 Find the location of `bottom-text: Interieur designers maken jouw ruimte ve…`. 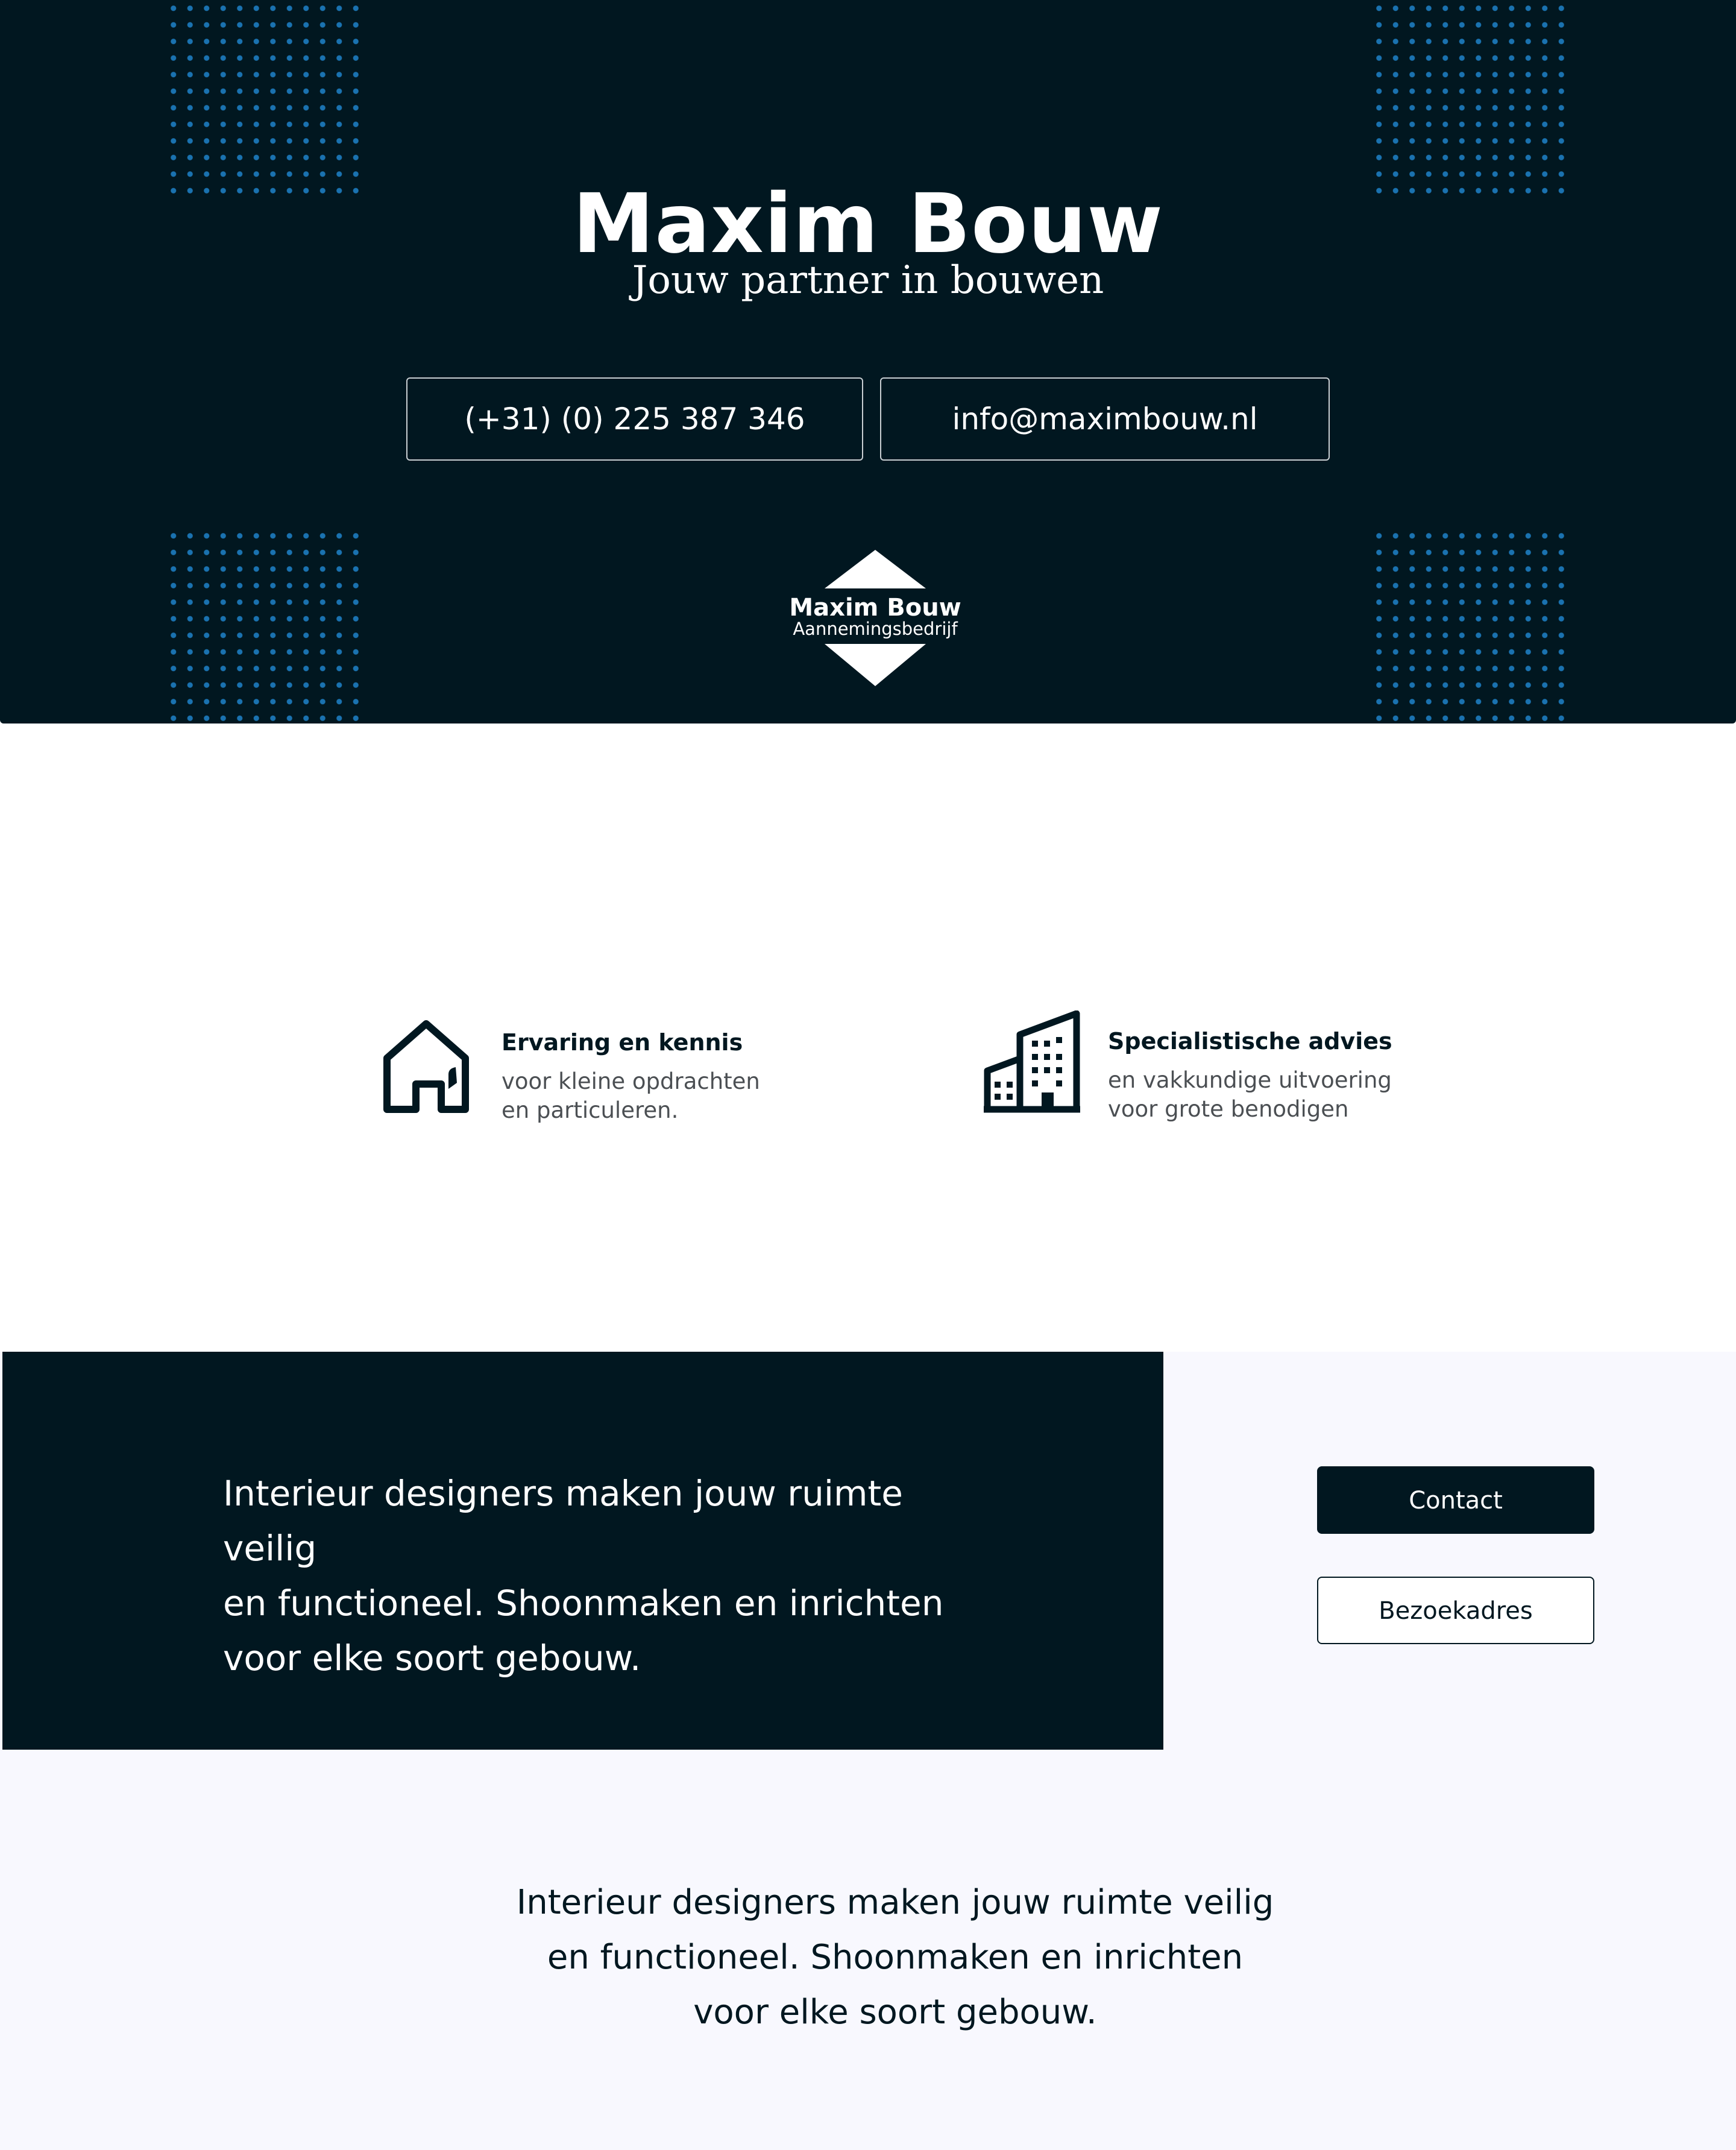

bottom-text: Interieur designers maken jouw ruimte ve… is located at coordinates (895, 1958).